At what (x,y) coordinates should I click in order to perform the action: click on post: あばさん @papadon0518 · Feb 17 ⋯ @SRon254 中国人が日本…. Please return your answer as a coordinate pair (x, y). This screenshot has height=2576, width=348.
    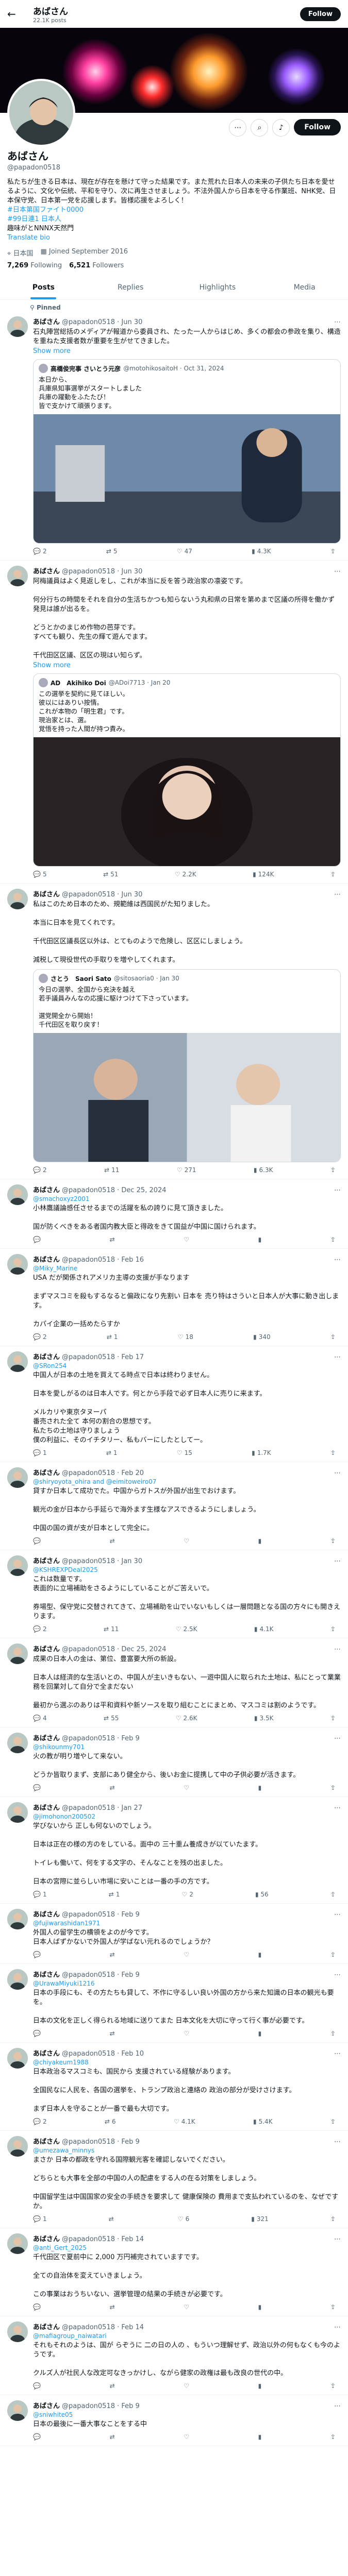
    Looking at the image, I should click on (174, 1404).